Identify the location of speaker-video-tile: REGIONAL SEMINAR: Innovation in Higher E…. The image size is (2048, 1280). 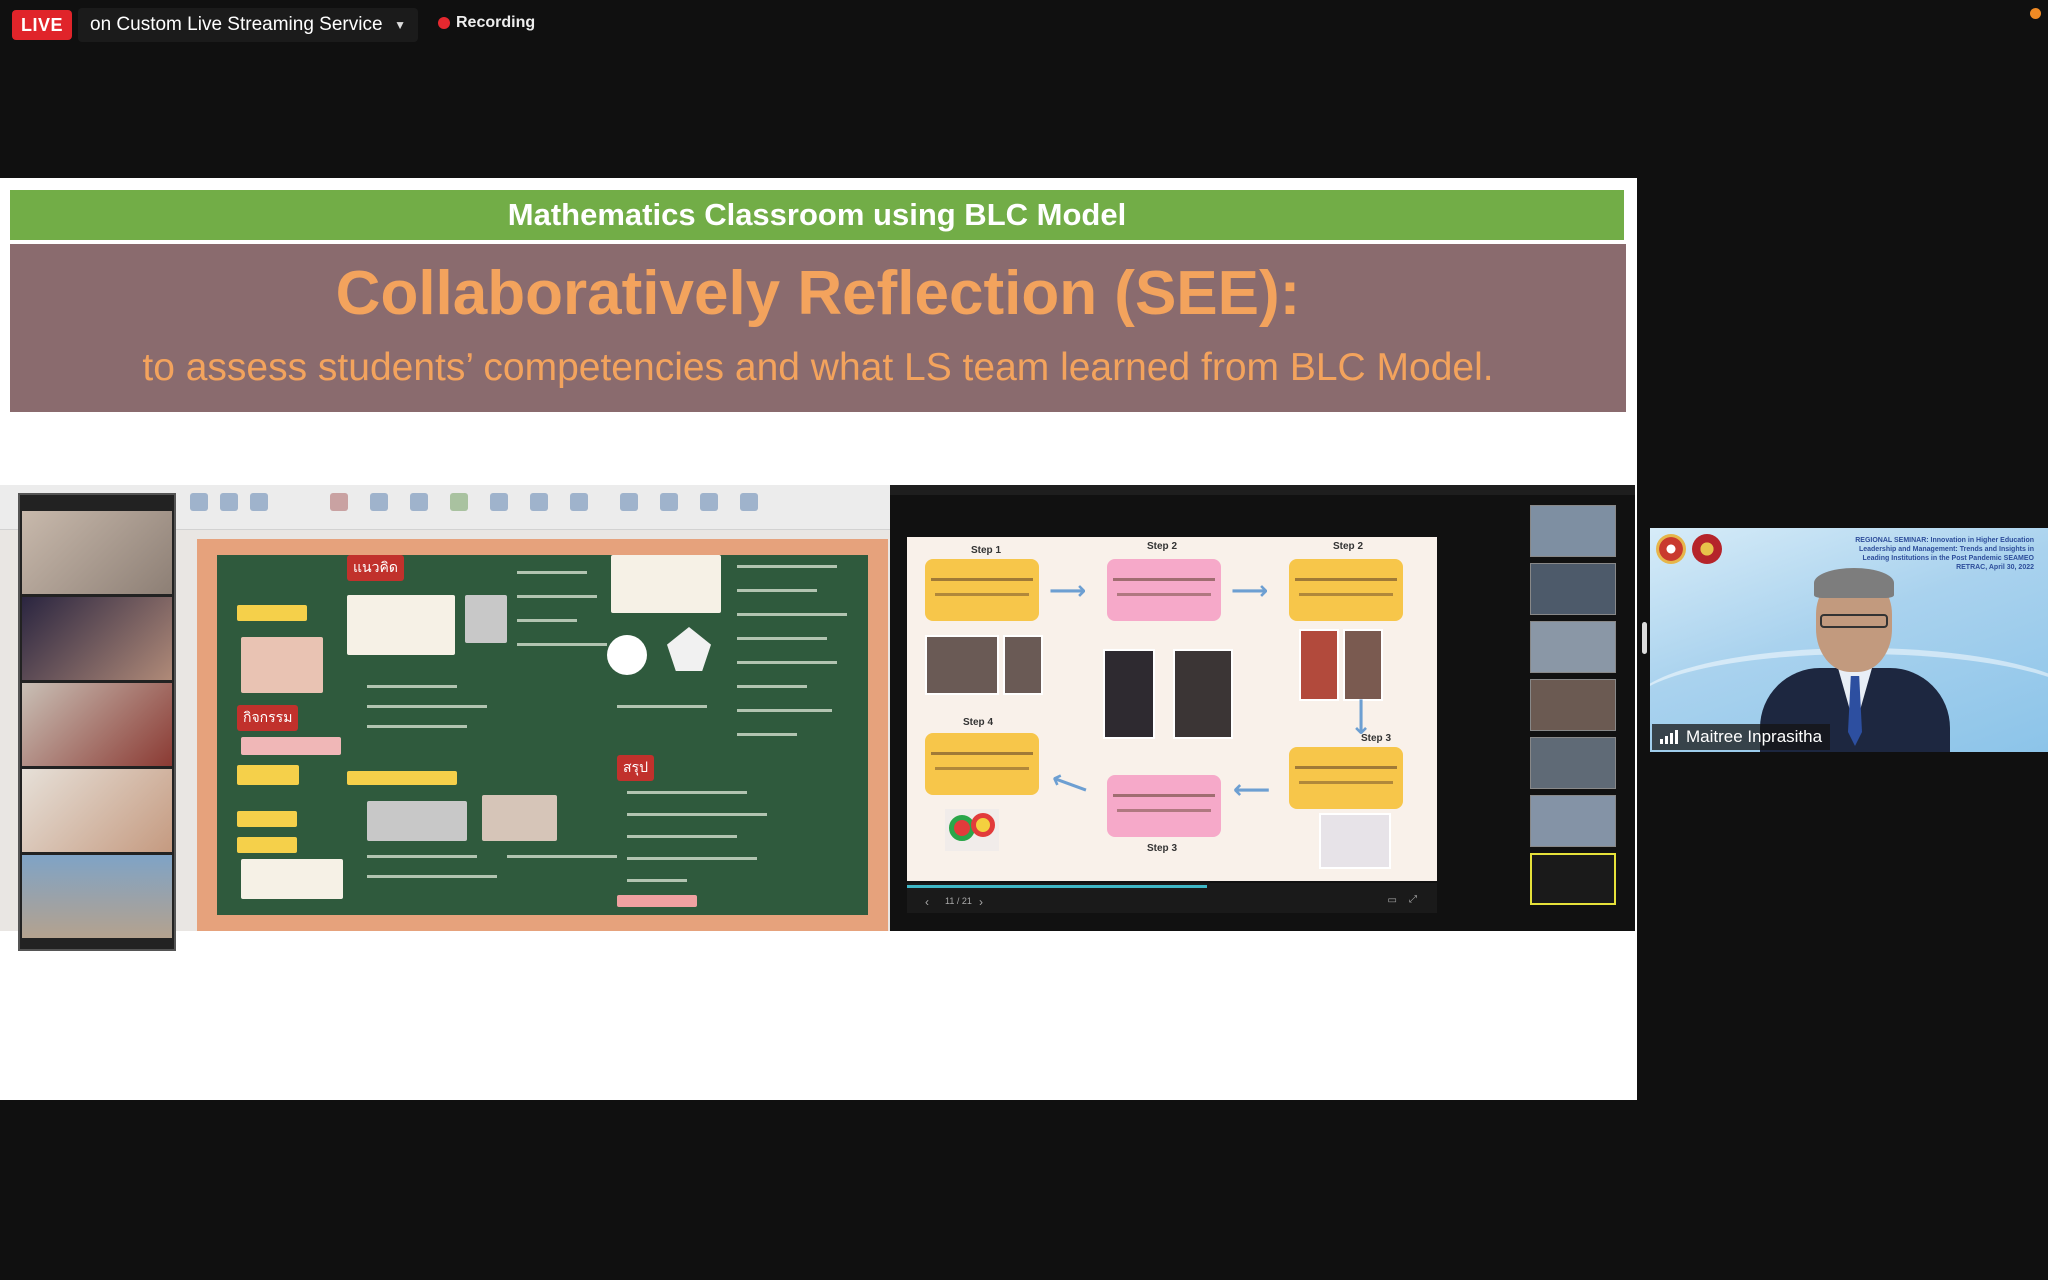
(1849, 640).